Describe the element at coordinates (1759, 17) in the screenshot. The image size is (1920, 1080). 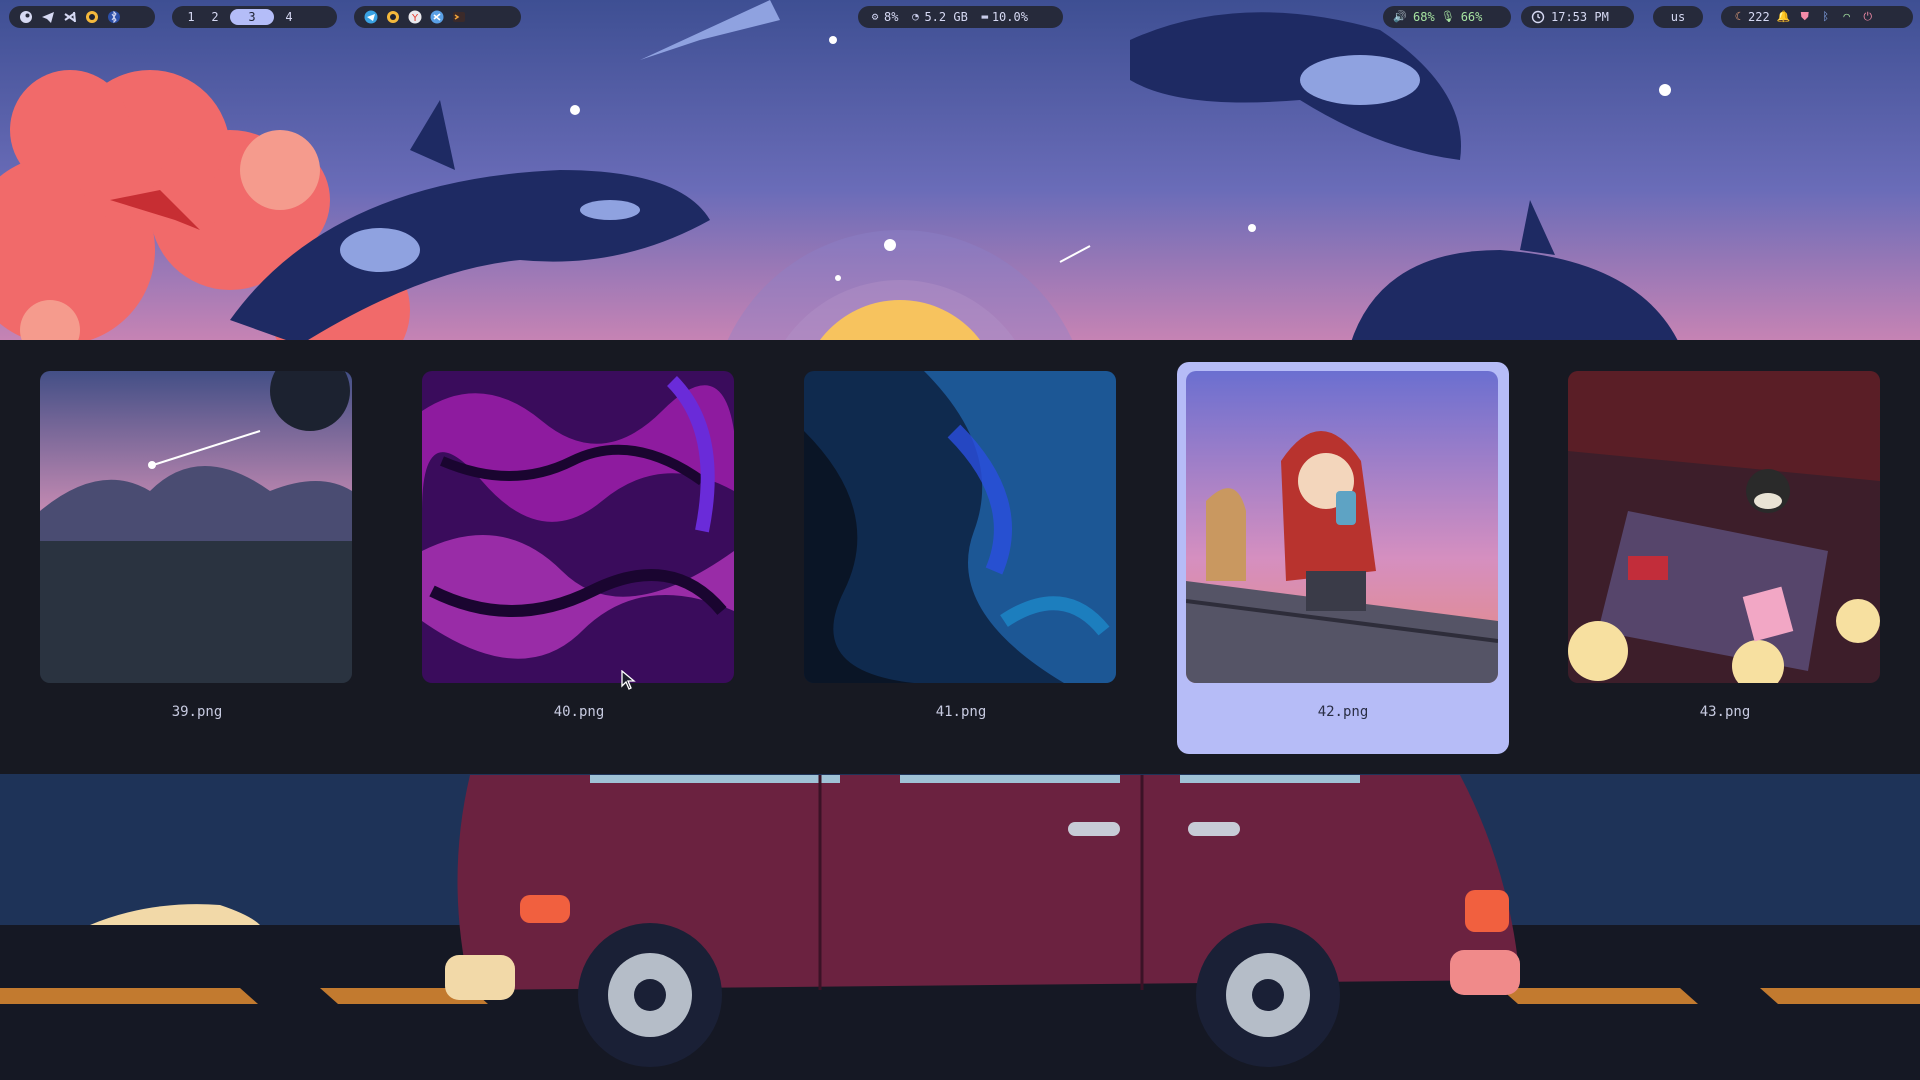
I see `tray-count: 222` at that location.